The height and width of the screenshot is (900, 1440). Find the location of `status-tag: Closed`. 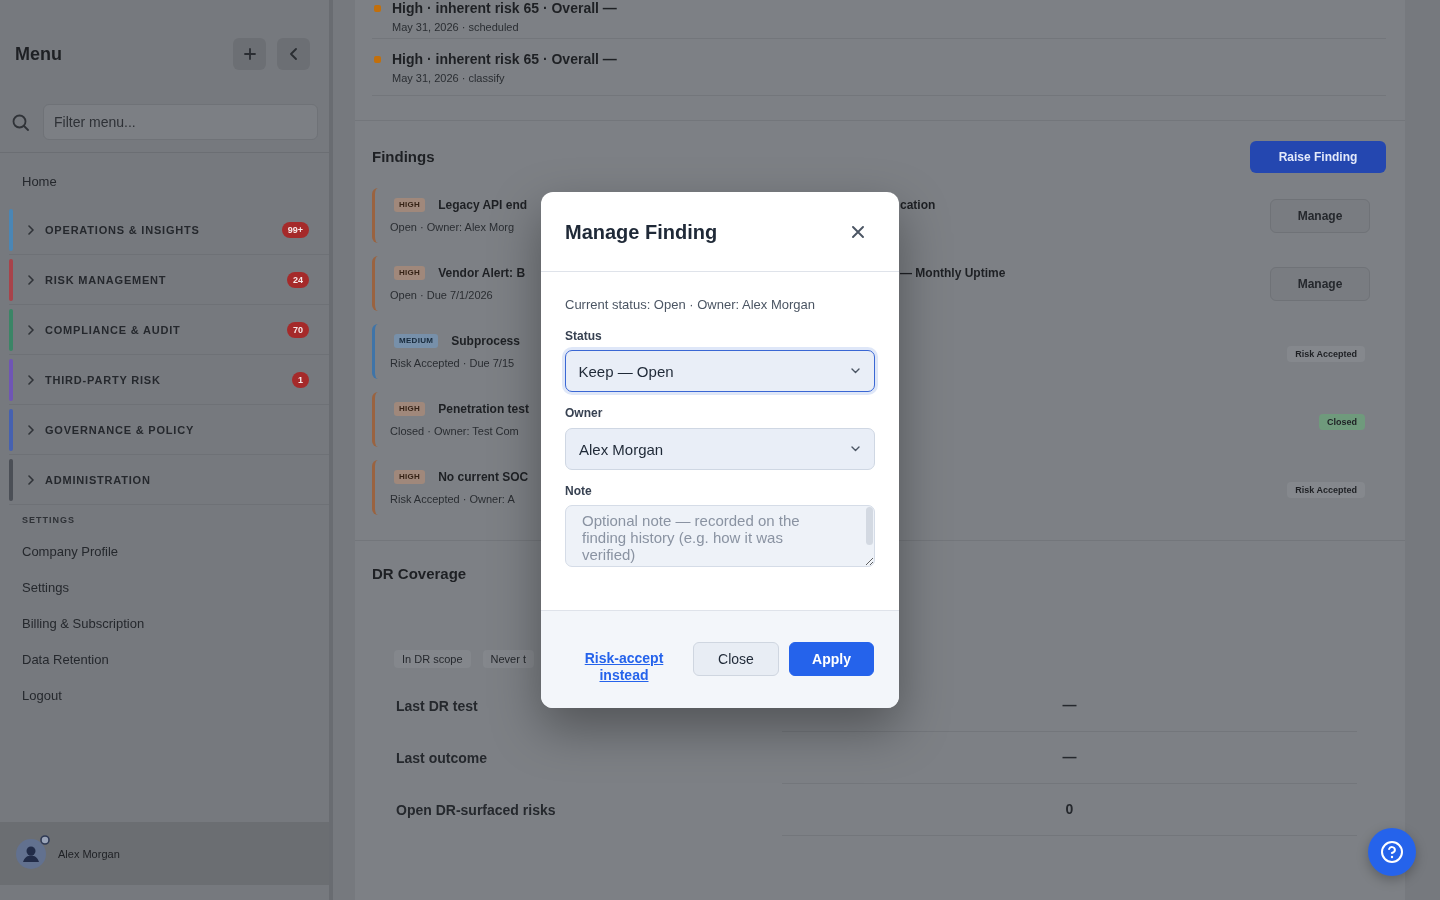

status-tag: Closed is located at coordinates (1342, 421).